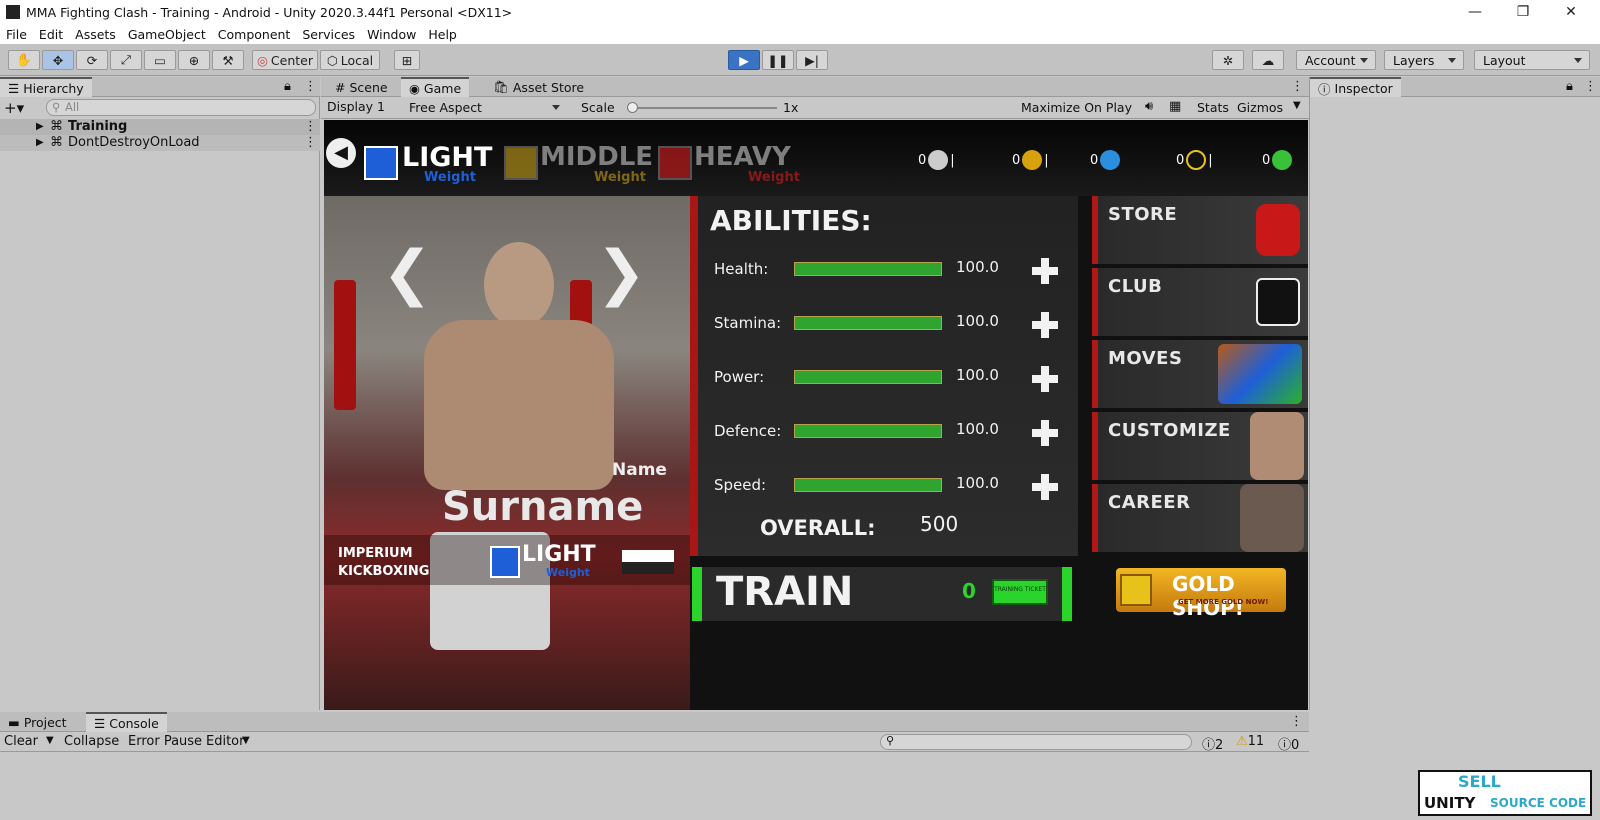  What do you see at coordinates (126, 60) in the screenshot?
I see `scale-tool-icon: ⤢` at bounding box center [126, 60].